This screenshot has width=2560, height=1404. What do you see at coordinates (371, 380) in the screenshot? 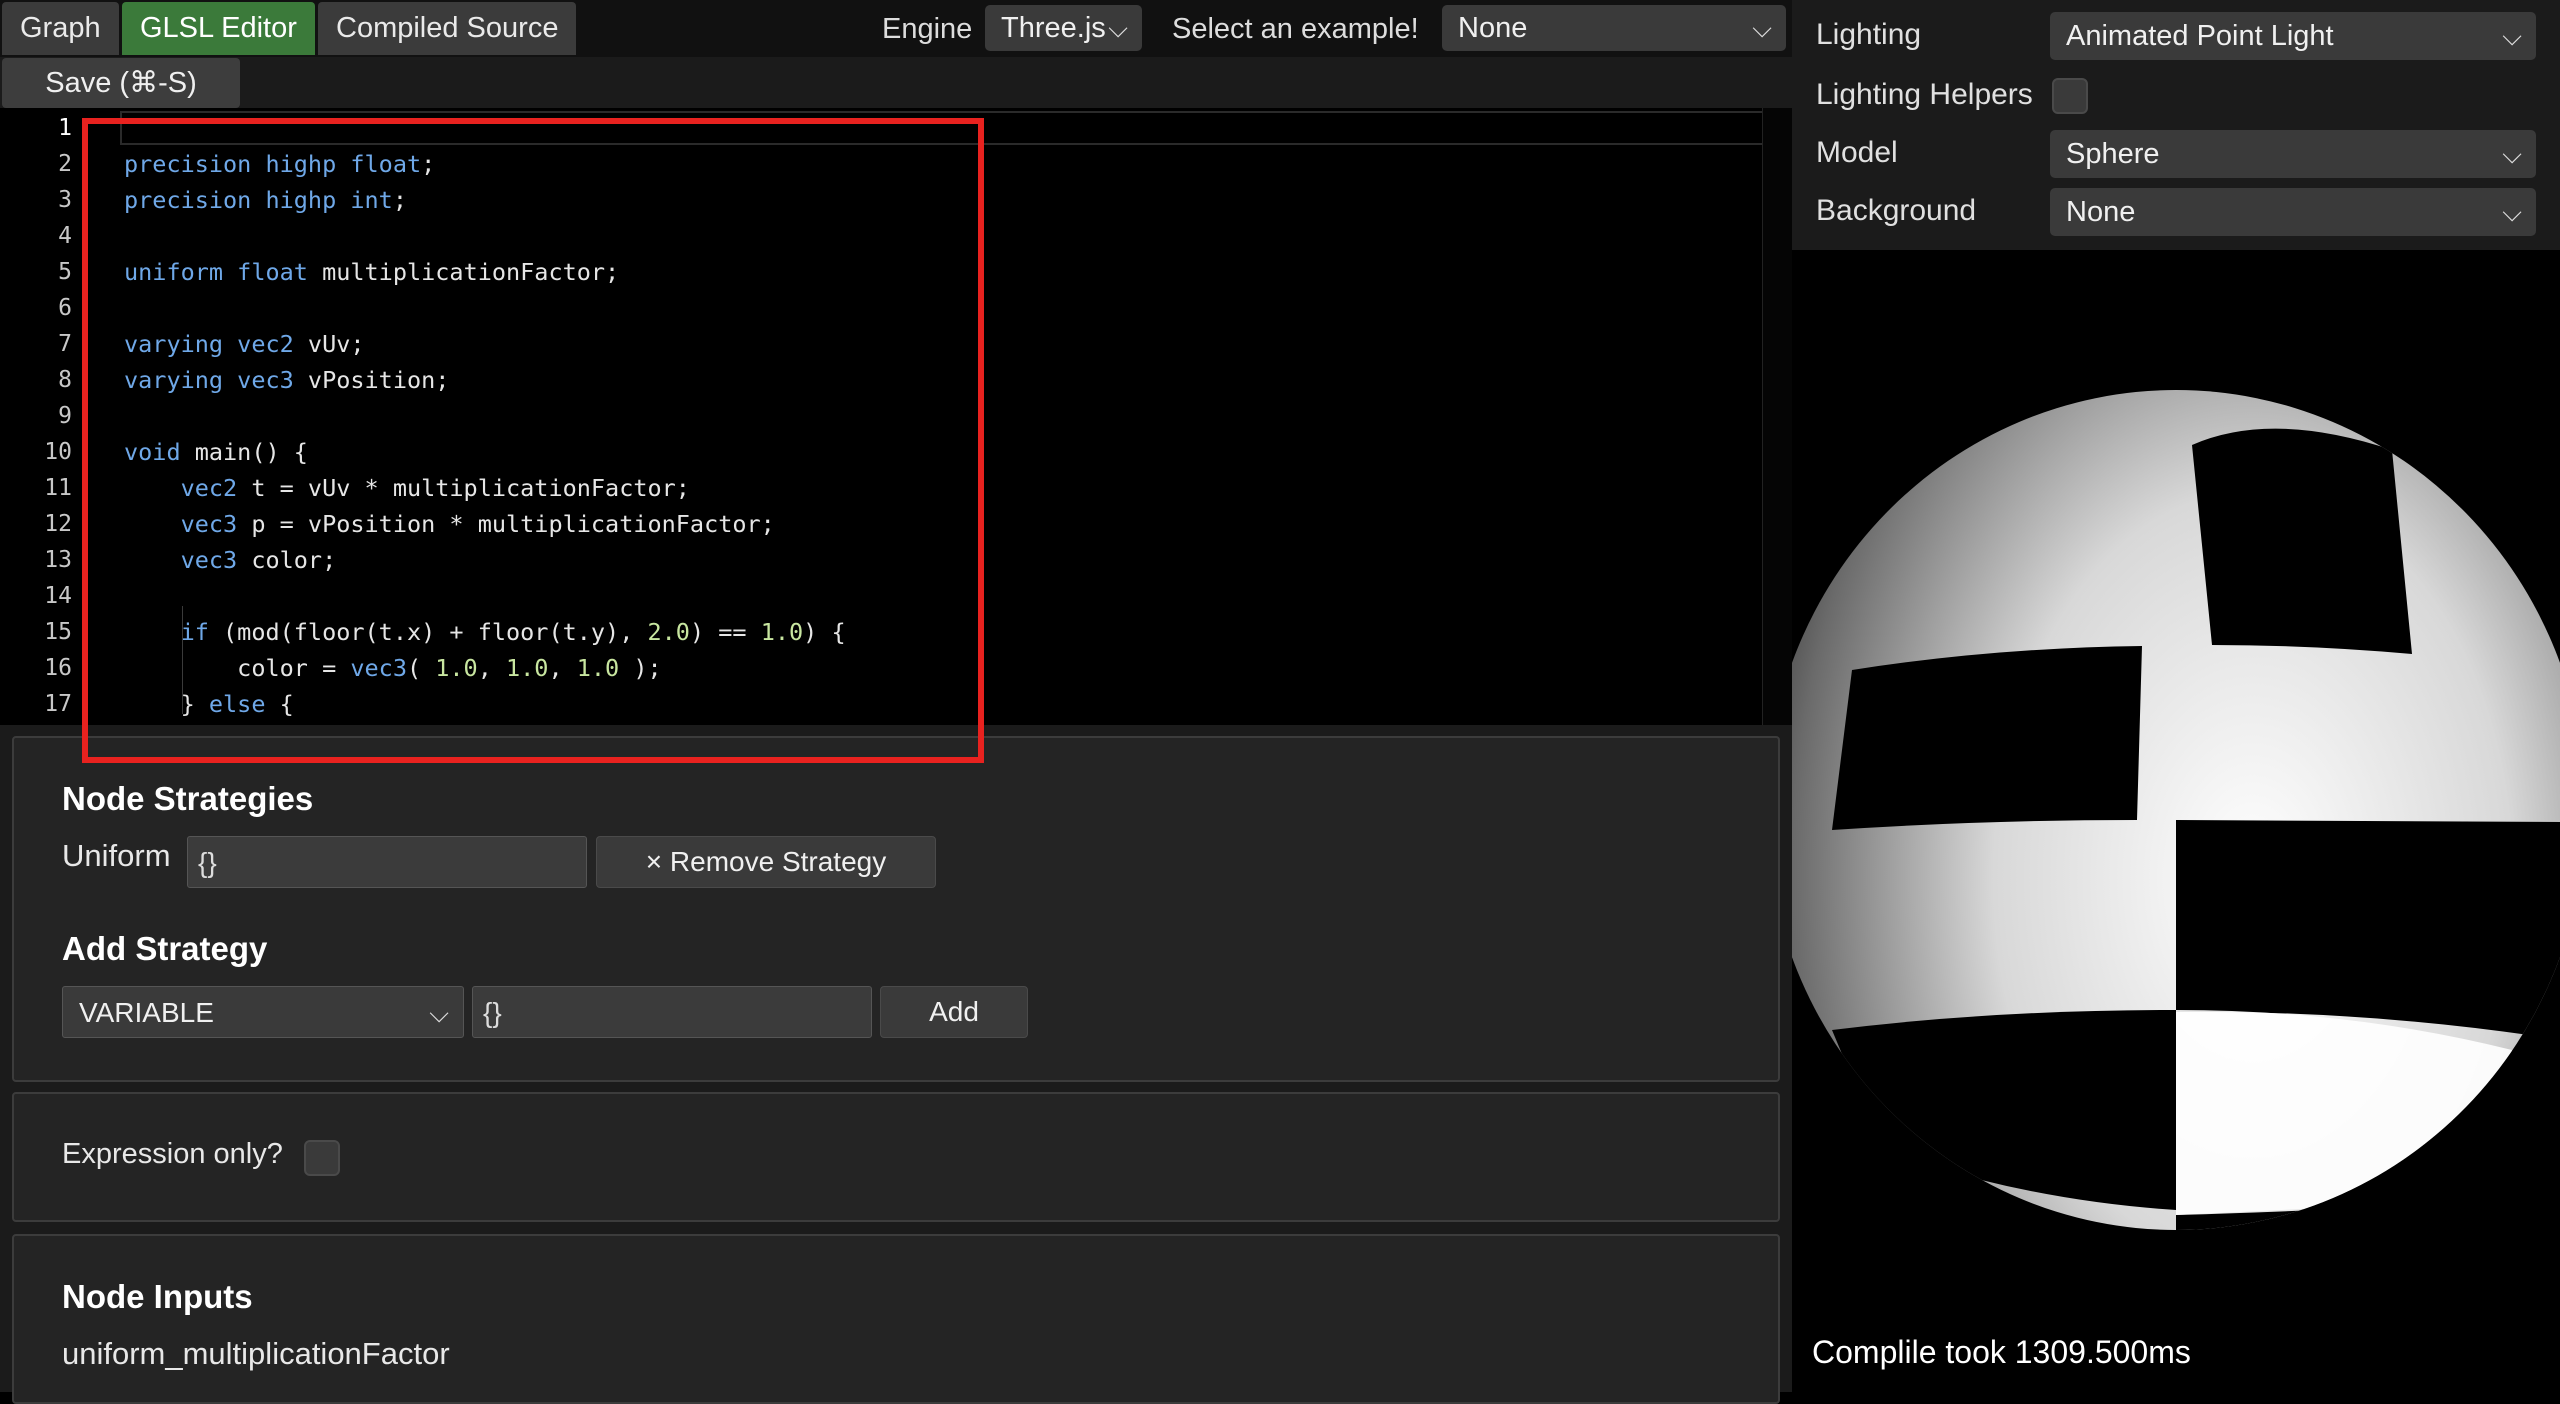
I see `code-text: vPosition;` at bounding box center [371, 380].